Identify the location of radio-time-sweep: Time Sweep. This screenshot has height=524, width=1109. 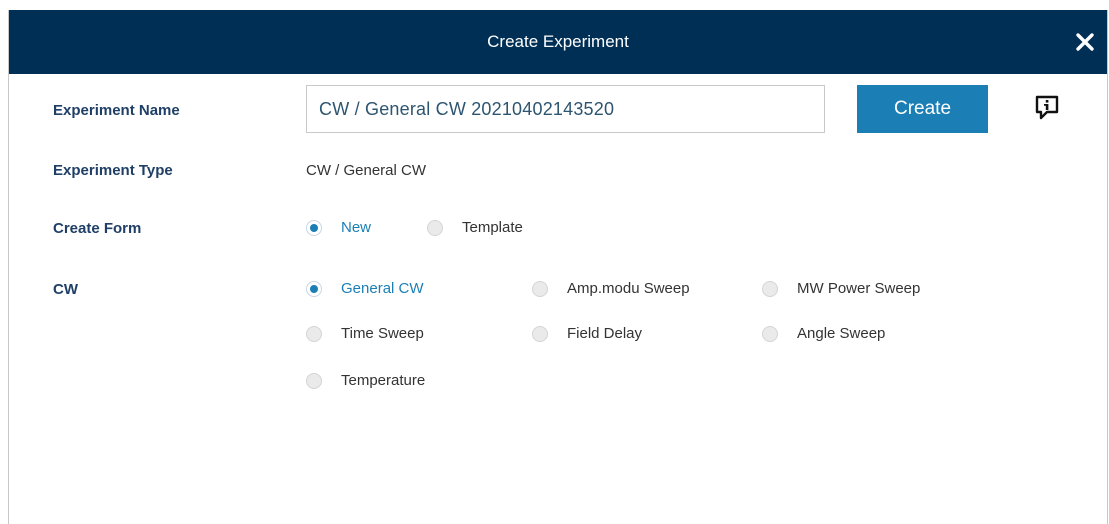
(365, 333).